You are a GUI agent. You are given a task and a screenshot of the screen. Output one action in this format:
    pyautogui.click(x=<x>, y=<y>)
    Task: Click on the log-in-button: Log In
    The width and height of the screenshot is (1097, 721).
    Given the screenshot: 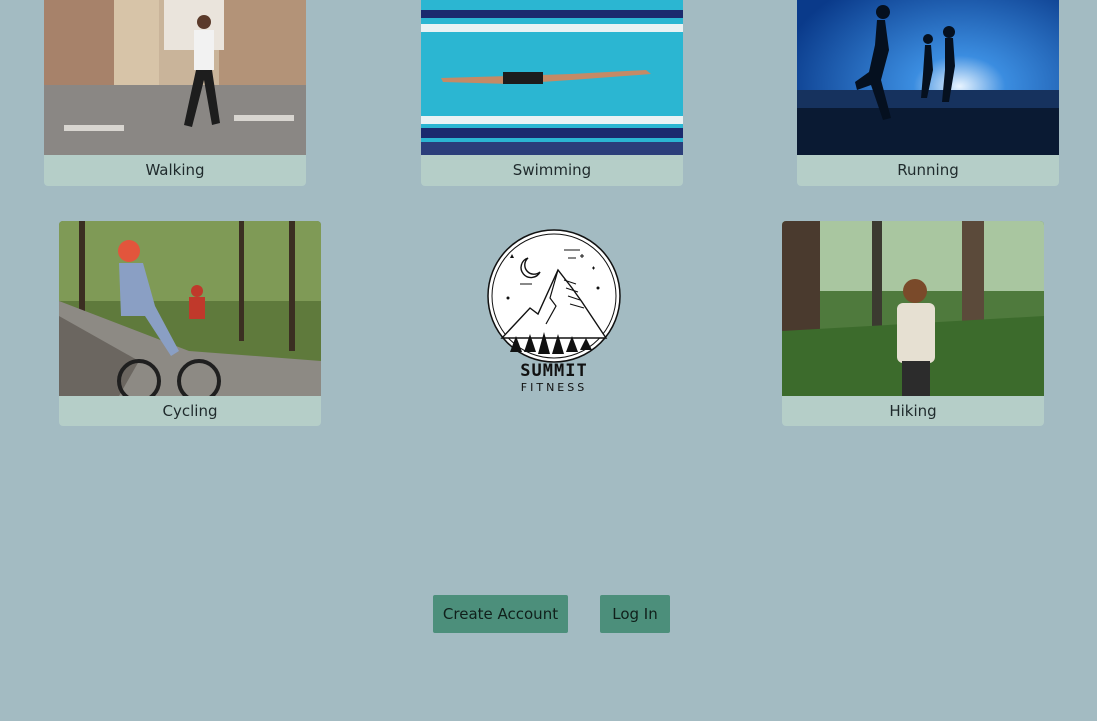 What is the action you would take?
    pyautogui.click(x=635, y=614)
    